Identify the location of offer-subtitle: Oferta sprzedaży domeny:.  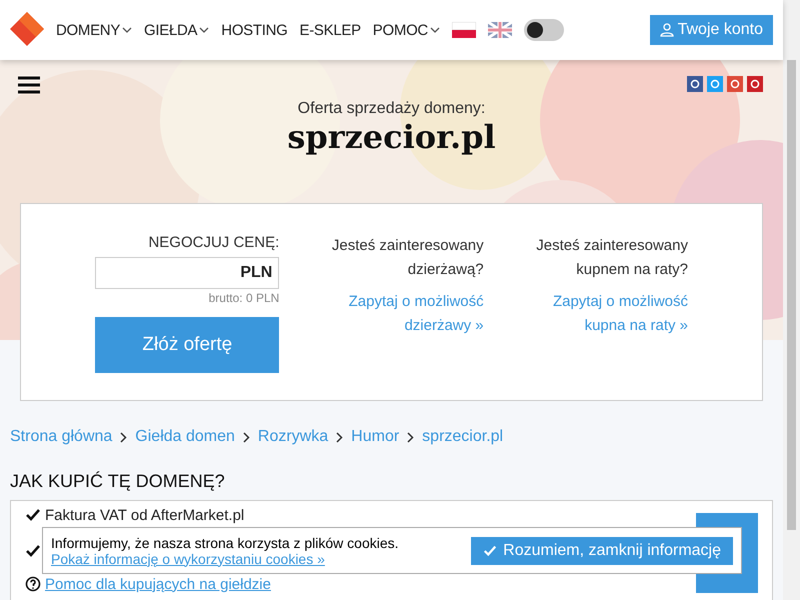
(392, 109).